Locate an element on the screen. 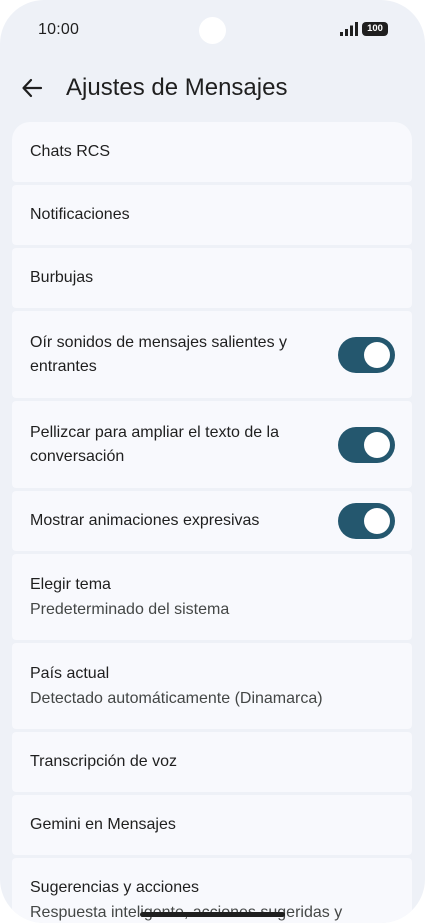 The image size is (425, 923). setting-animations: Mostrar animaciones expresivas is located at coordinates (212, 521).